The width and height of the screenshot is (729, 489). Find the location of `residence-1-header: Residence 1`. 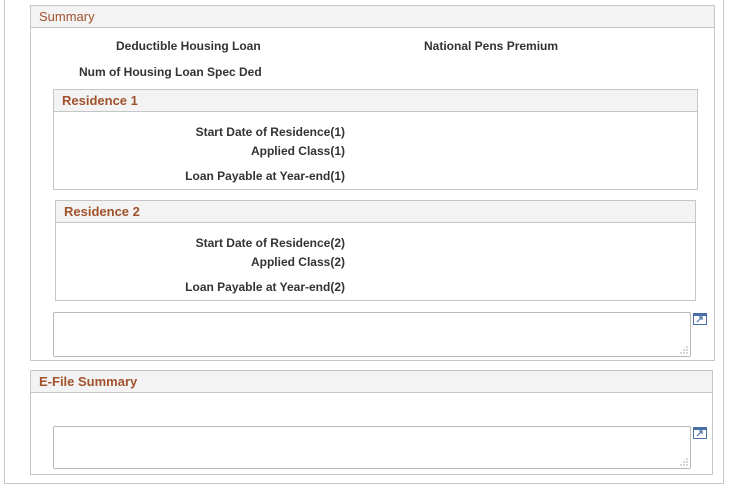

residence-1-header: Residence 1 is located at coordinates (375, 101).